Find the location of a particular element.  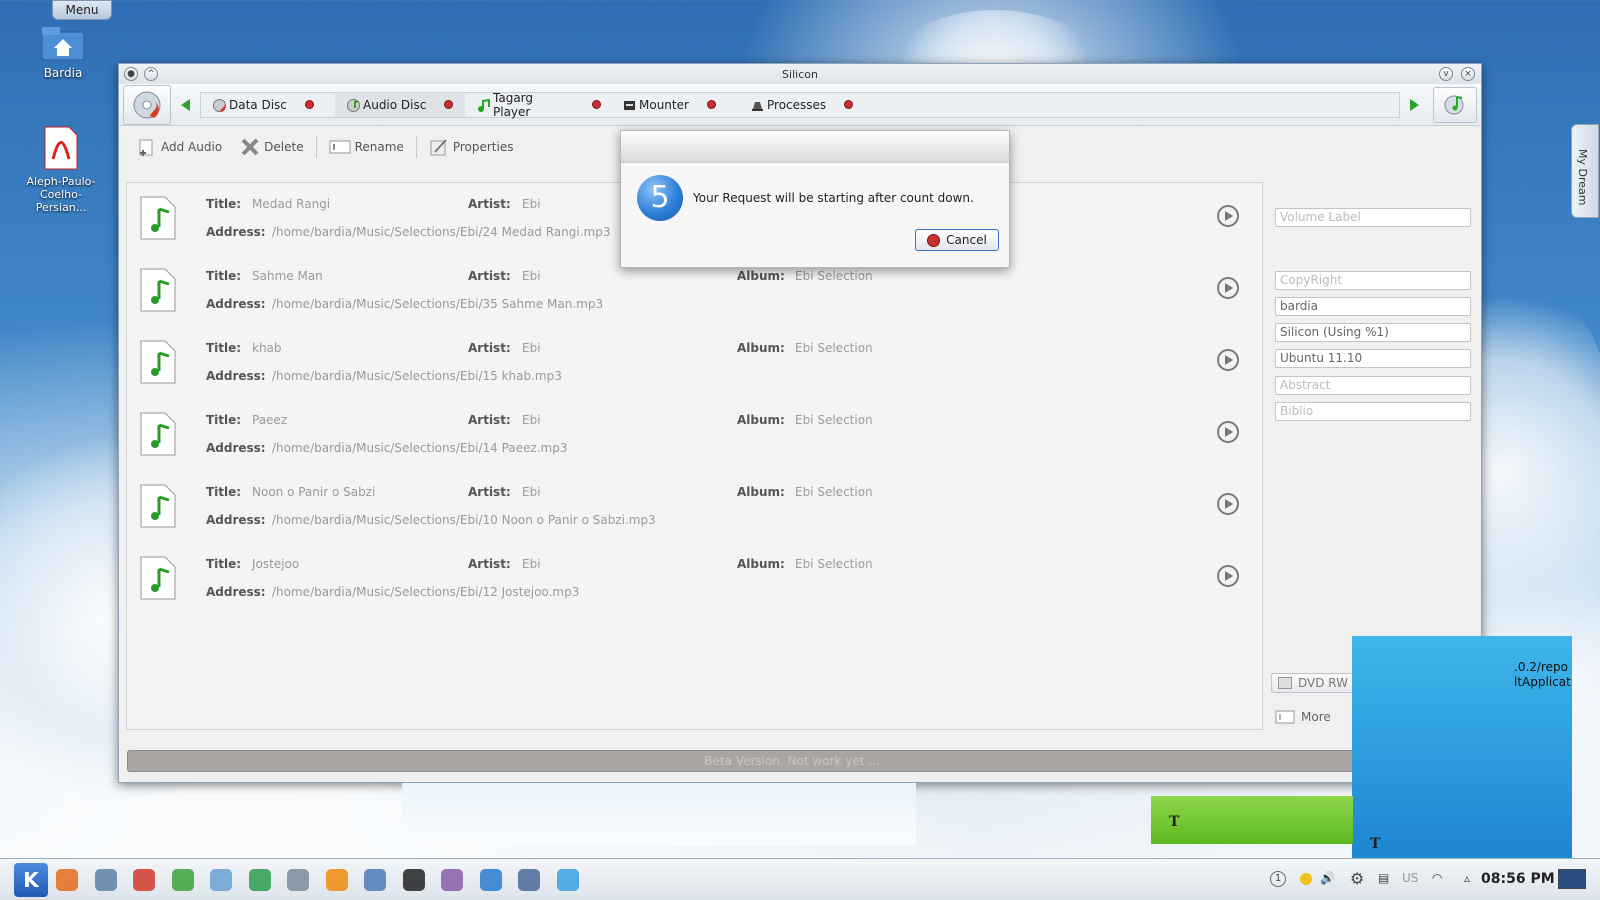

show-desktop-icon is located at coordinates (1572, 879).